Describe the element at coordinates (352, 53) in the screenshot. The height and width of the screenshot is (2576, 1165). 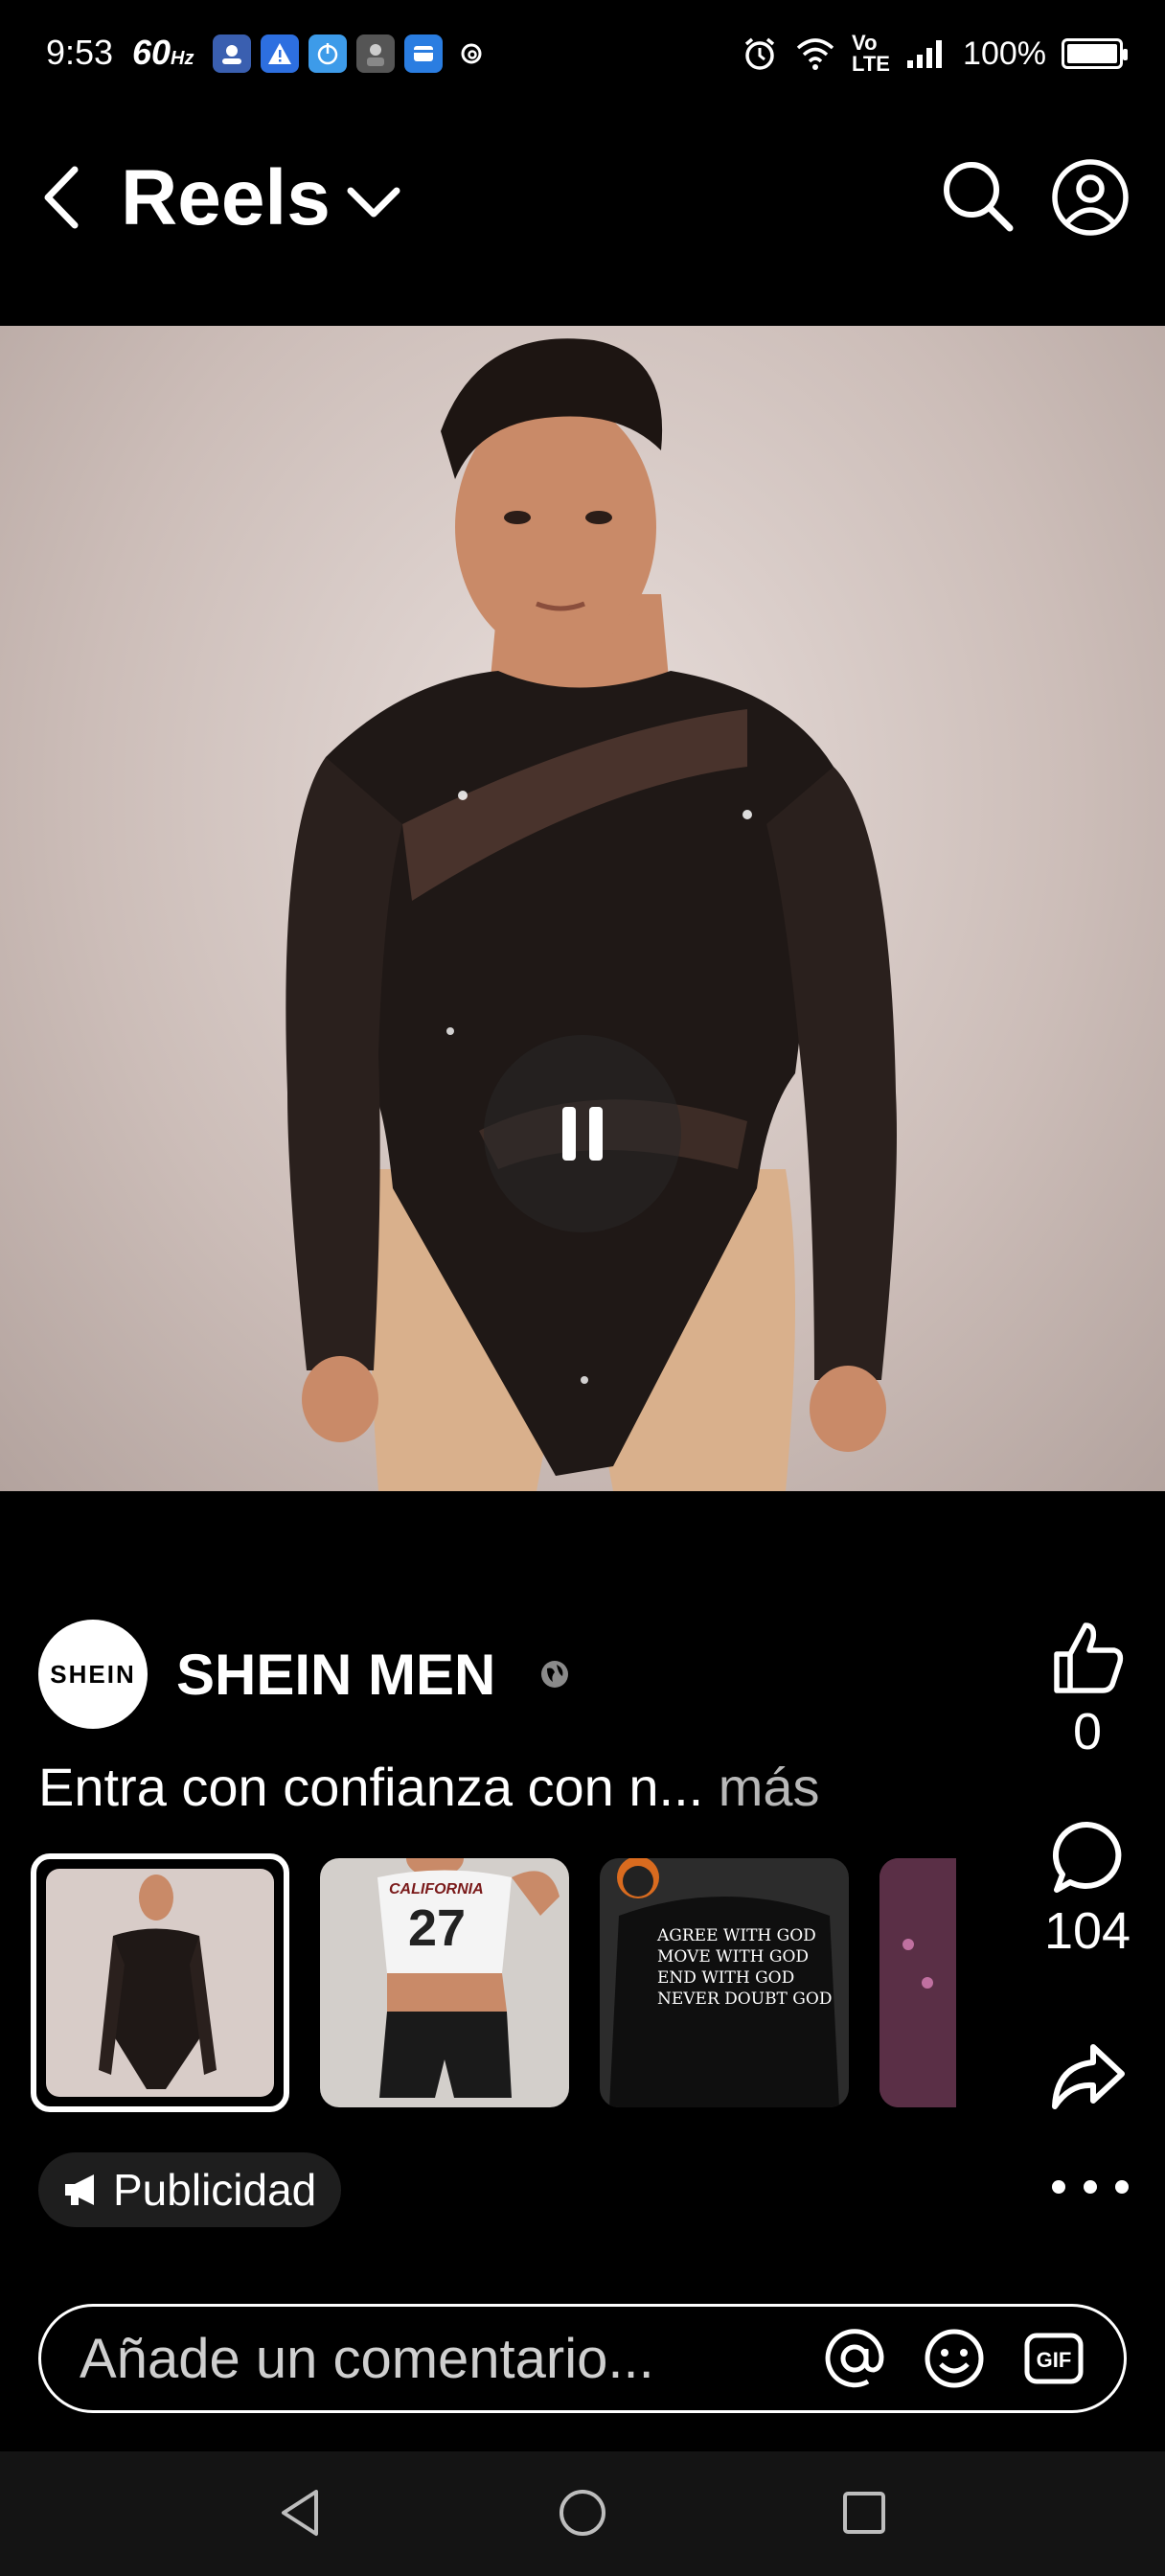
I see `notification-icons` at that location.